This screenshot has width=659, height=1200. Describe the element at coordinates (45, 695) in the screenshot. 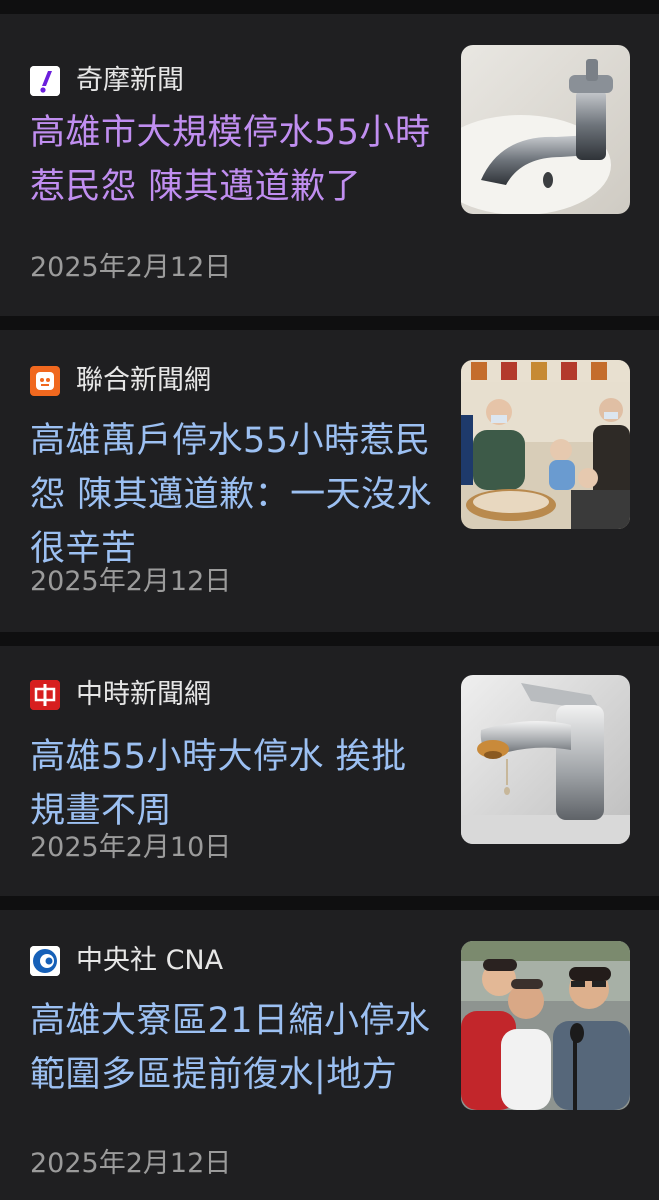

I see `chinatimes-icon` at that location.